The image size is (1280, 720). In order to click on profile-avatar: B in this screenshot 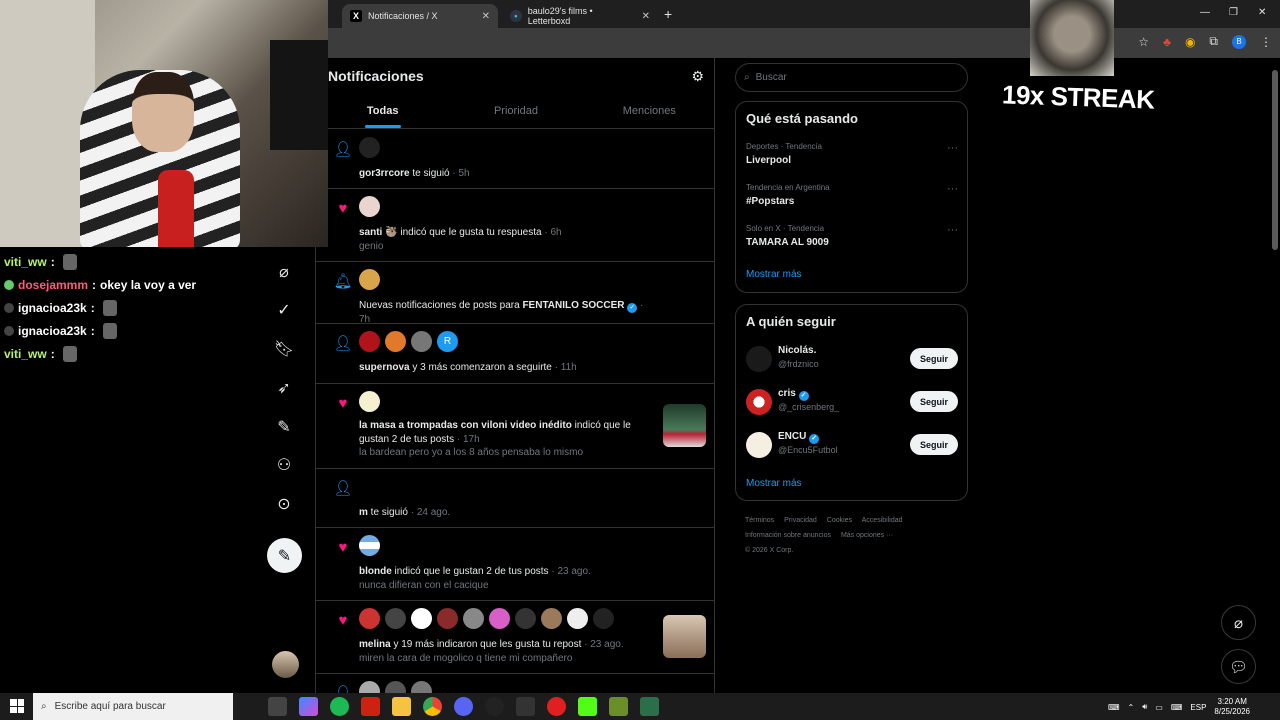, I will do `click(1239, 41)`.